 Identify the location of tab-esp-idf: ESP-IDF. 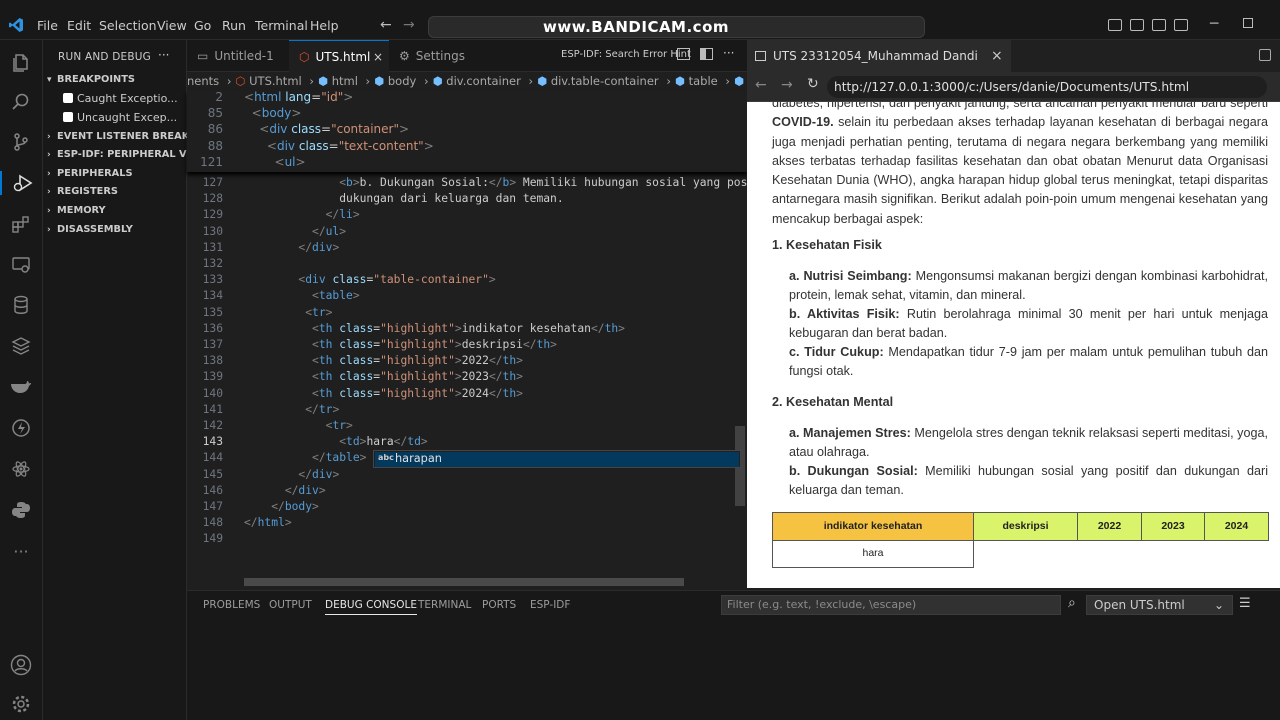
(550, 605).